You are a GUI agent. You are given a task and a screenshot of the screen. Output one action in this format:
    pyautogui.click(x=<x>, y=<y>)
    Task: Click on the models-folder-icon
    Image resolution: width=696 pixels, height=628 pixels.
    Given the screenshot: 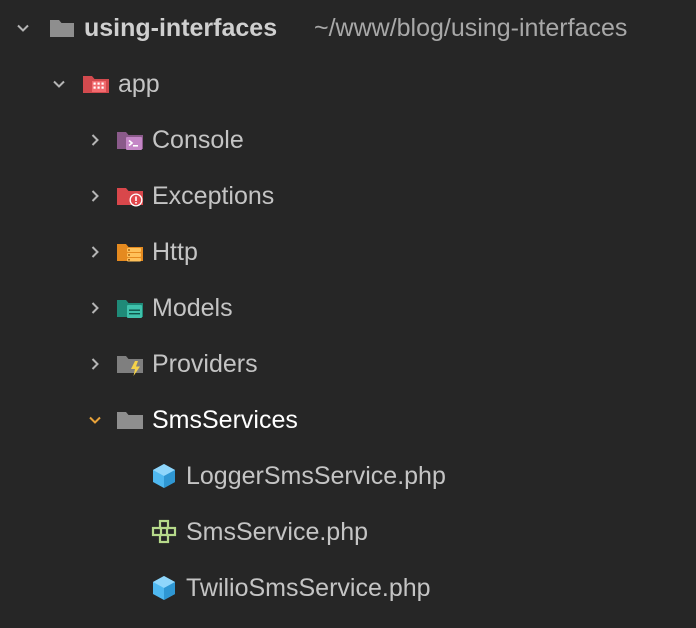 What is the action you would take?
    pyautogui.click(x=130, y=308)
    